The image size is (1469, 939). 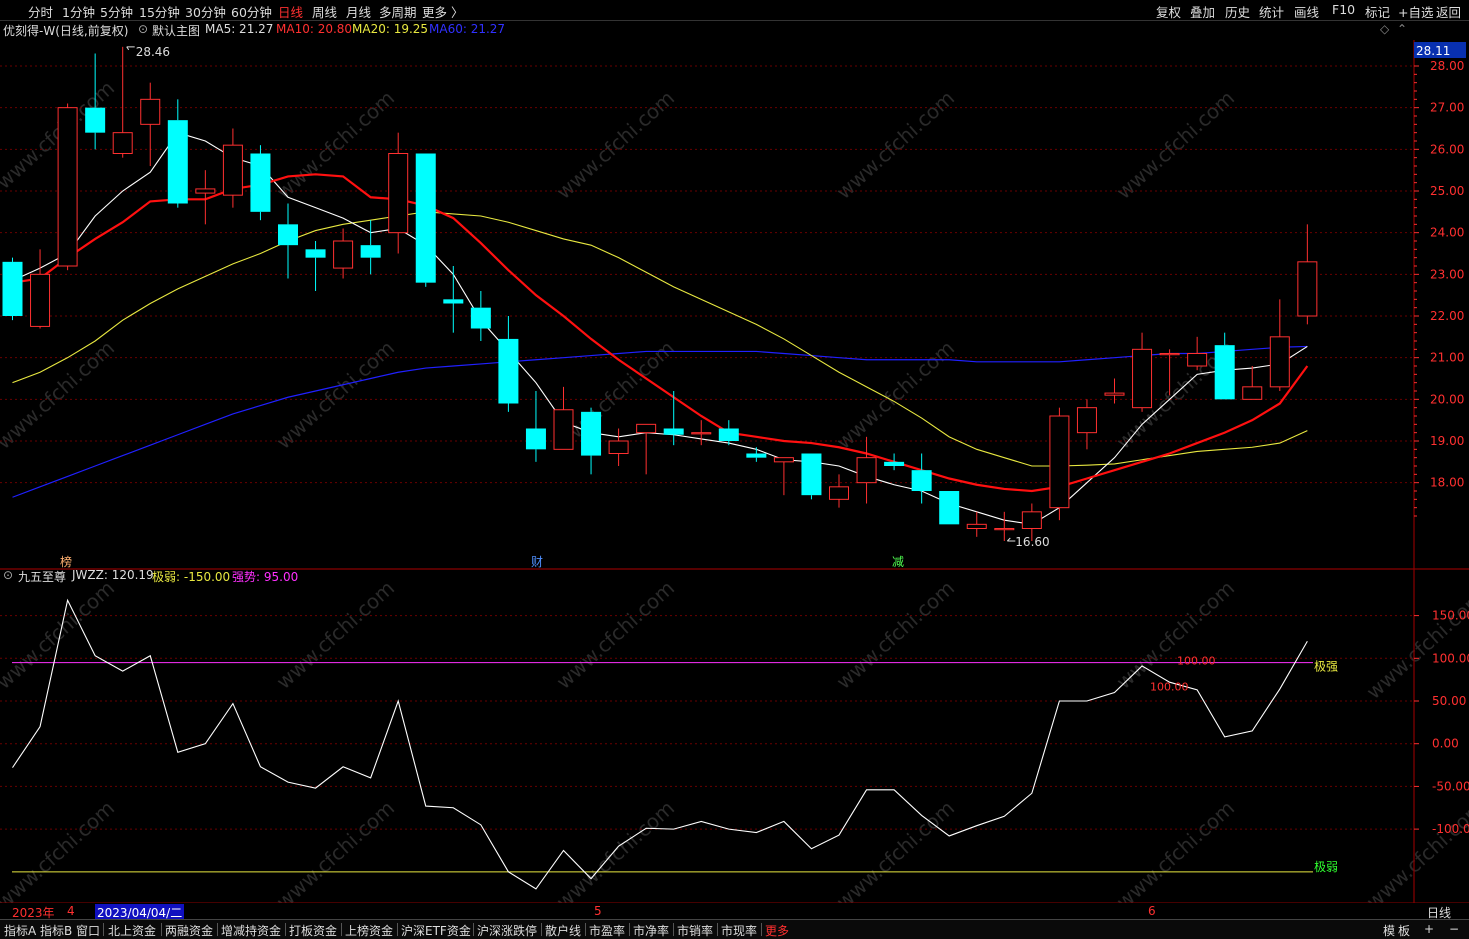 I want to click on tab-window: 窗口, so click(x=88, y=930).